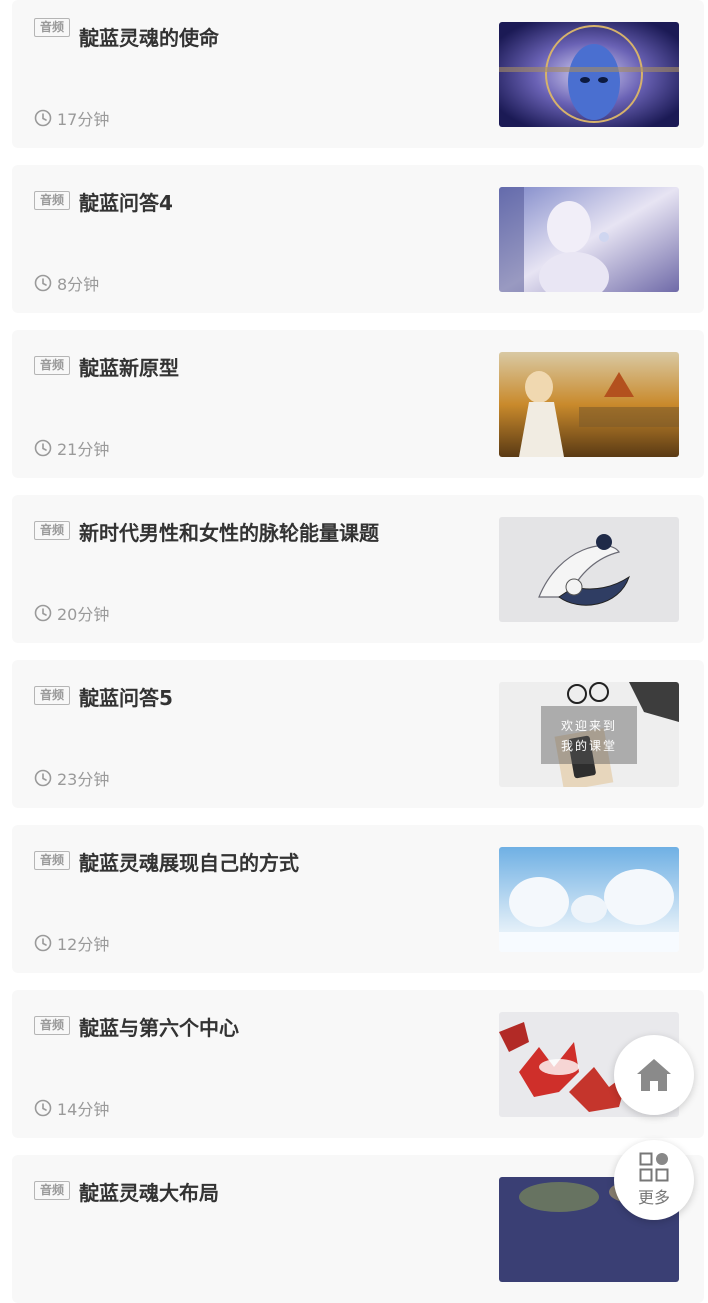  I want to click on item-duration: 23分钟, so click(71, 778).